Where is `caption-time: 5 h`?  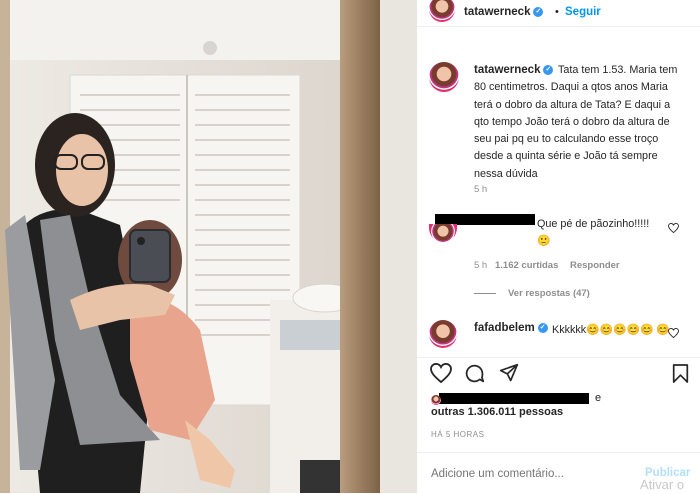
caption-time: 5 h is located at coordinates (481, 189).